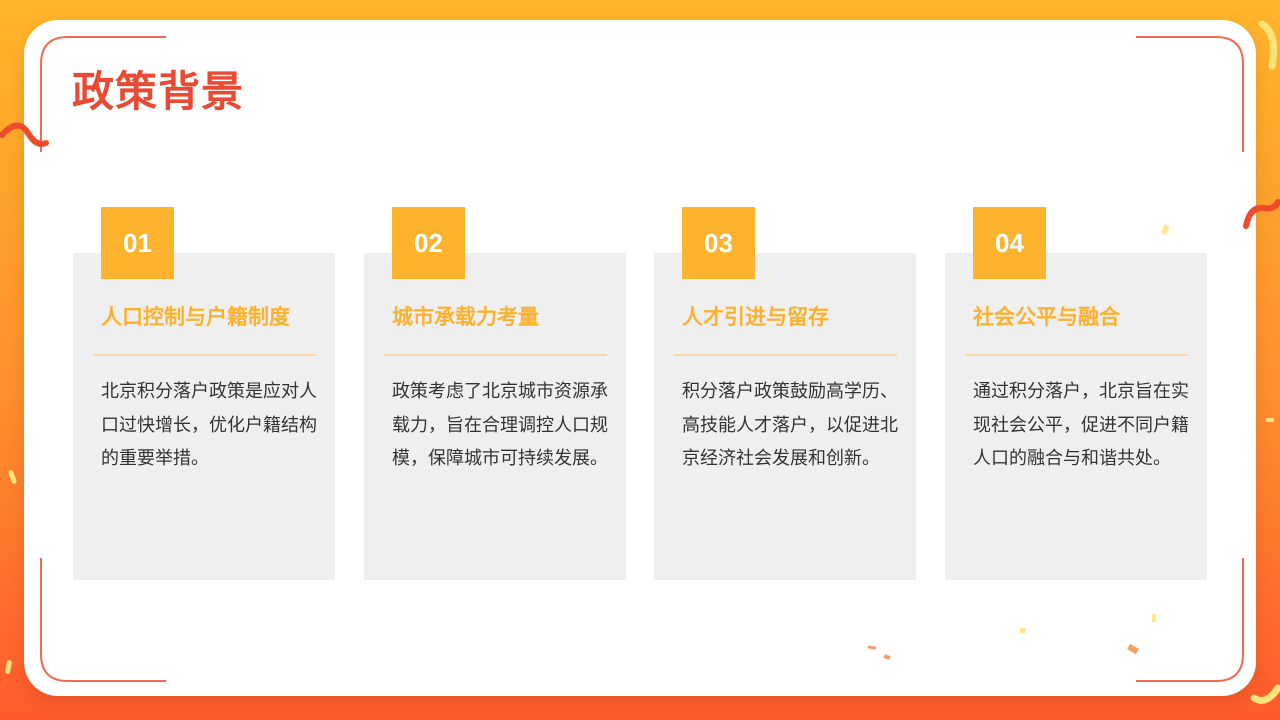 The height and width of the screenshot is (720, 1280). What do you see at coordinates (755, 317) in the screenshot?
I see `card-title: 人才引进与留存` at bounding box center [755, 317].